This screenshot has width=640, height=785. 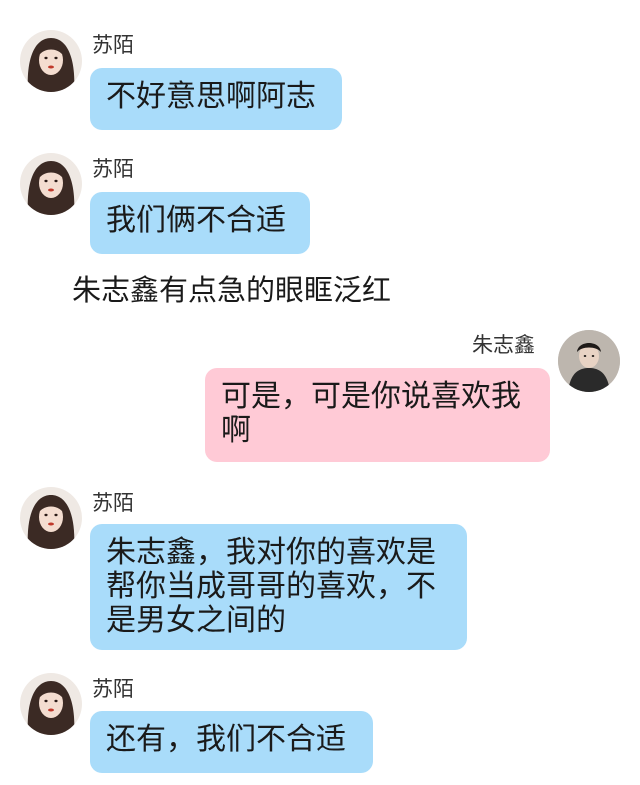 What do you see at coordinates (200, 223) in the screenshot?
I see `message-bubble: 我们俩不合适` at bounding box center [200, 223].